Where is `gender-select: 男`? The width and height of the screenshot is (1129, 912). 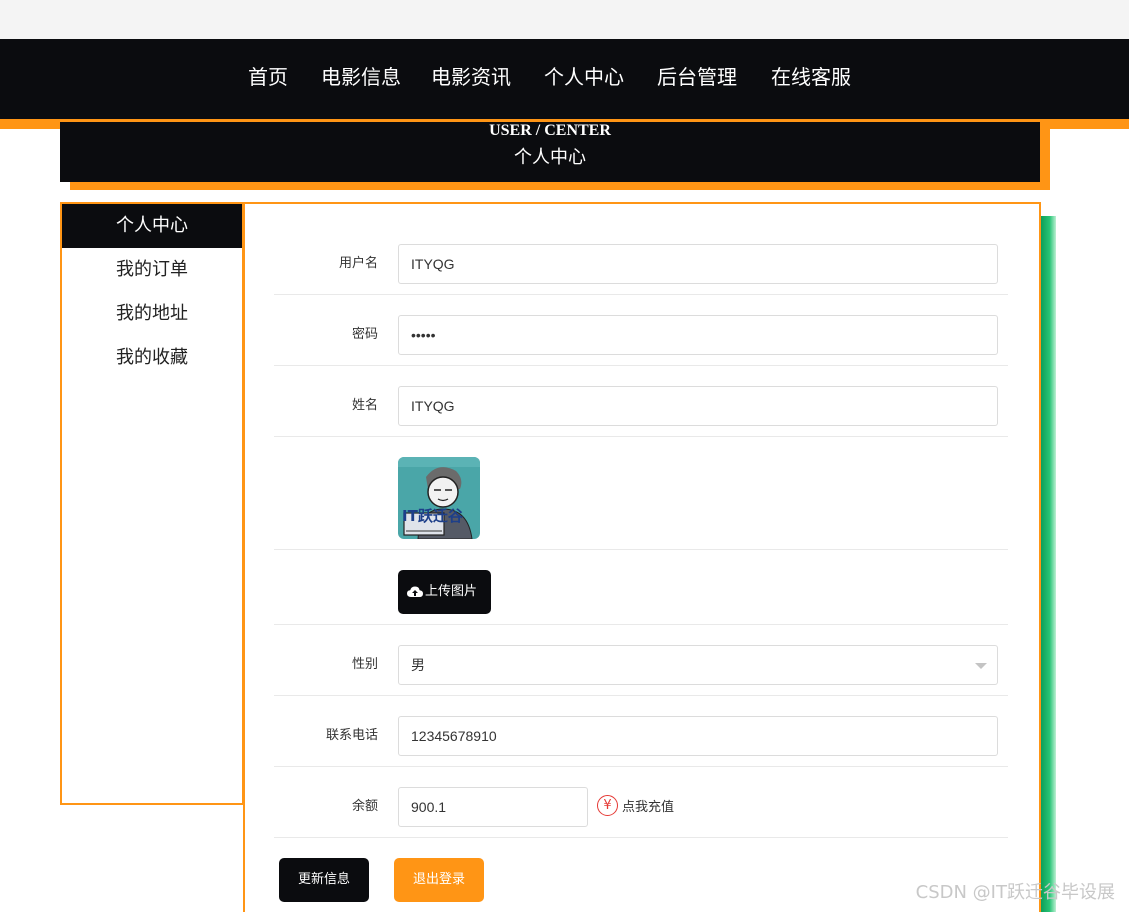 gender-select: 男 is located at coordinates (698, 665).